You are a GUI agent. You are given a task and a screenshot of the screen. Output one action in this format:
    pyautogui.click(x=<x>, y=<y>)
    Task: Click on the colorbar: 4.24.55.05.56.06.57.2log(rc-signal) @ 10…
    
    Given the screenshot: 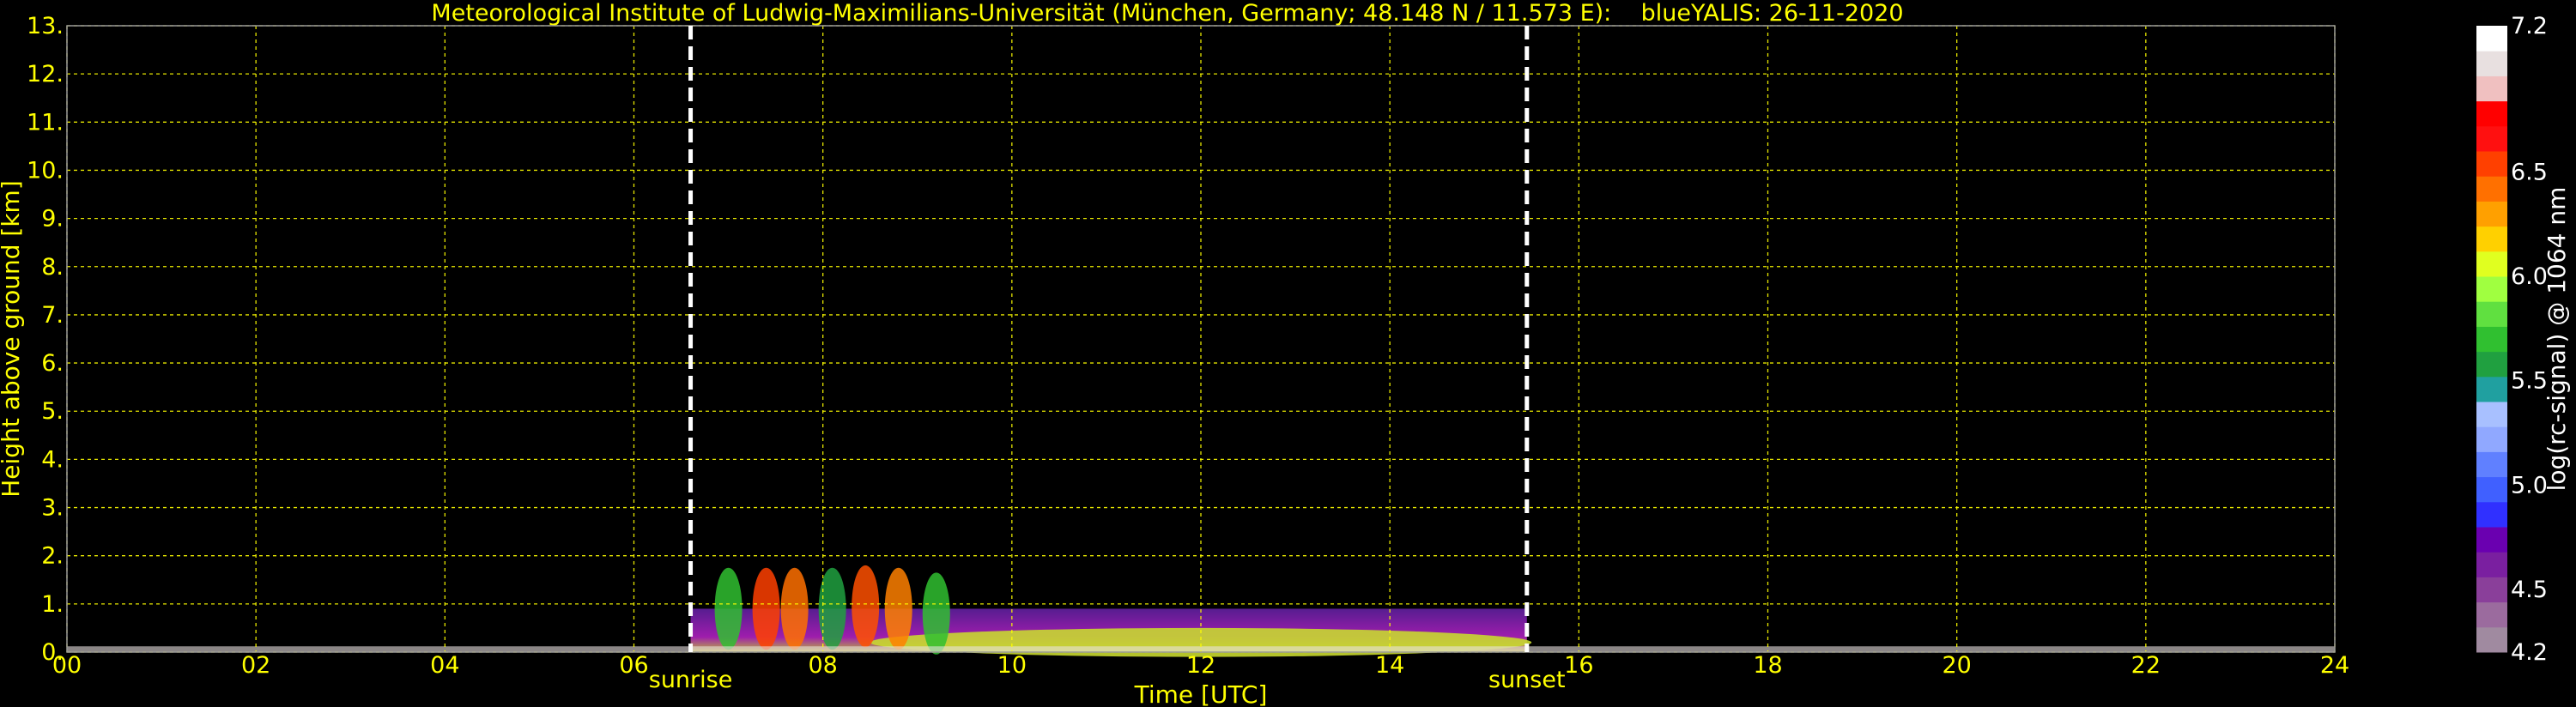 What is the action you would take?
    pyautogui.click(x=2523, y=339)
    